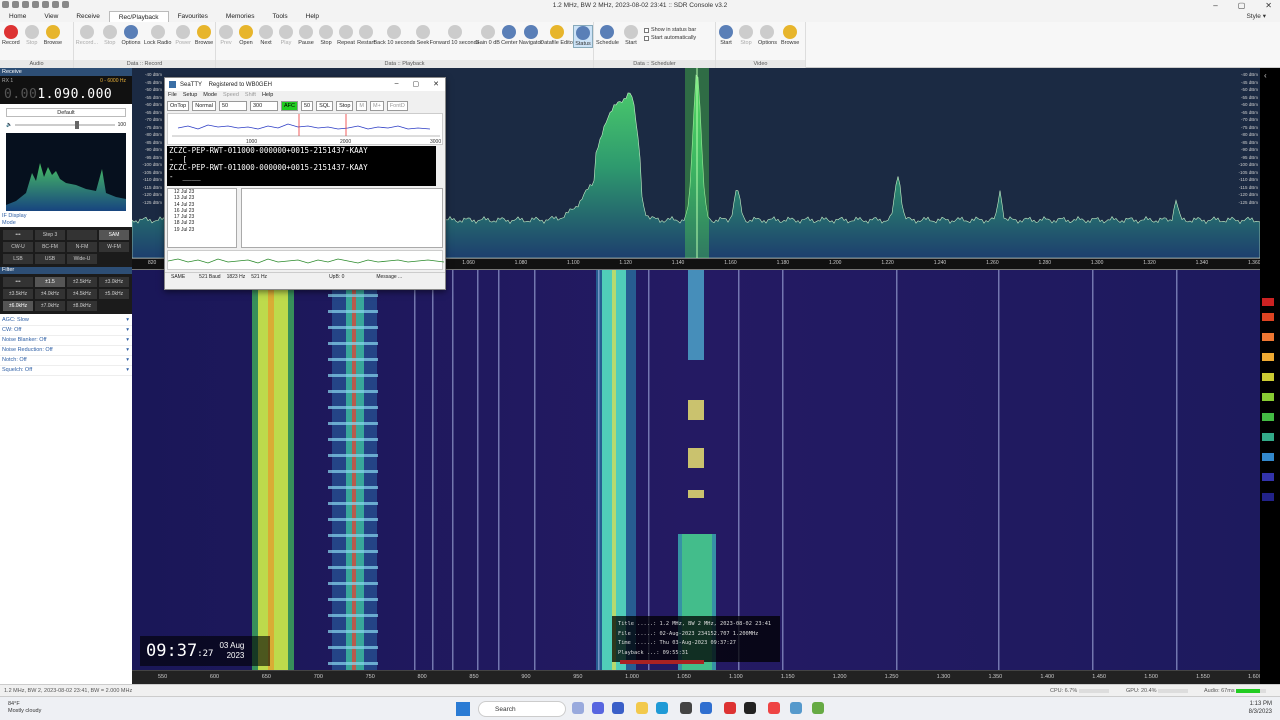 This screenshot has height=720, width=1280. I want to click on chat-icon, so click(618, 708).